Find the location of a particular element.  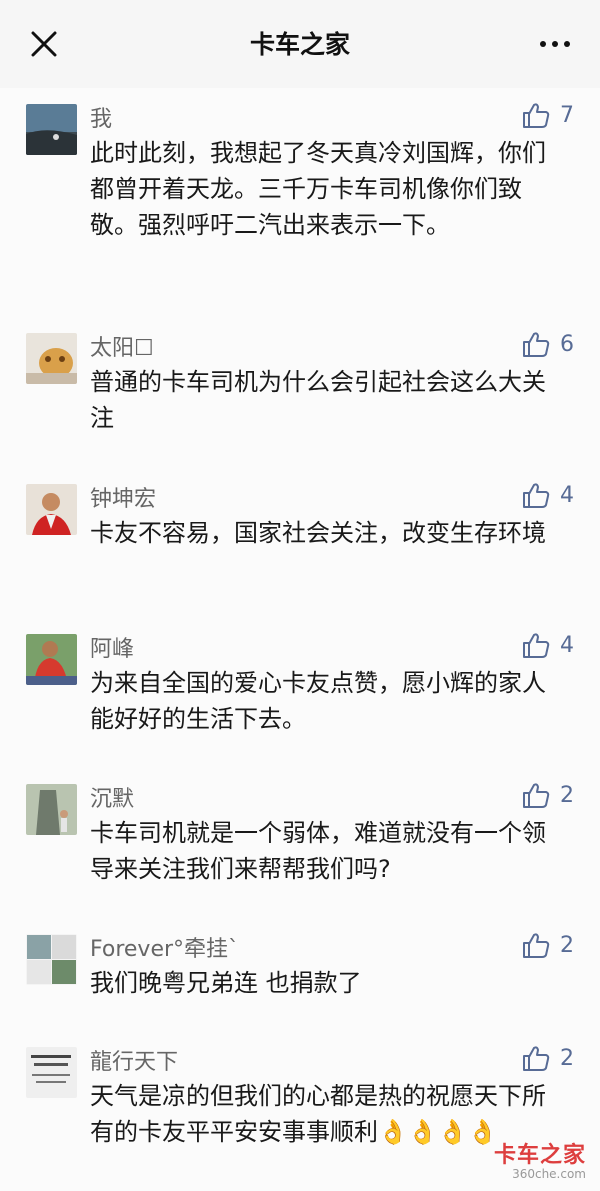

comment-author: 龍行天下 is located at coordinates (134, 1060).